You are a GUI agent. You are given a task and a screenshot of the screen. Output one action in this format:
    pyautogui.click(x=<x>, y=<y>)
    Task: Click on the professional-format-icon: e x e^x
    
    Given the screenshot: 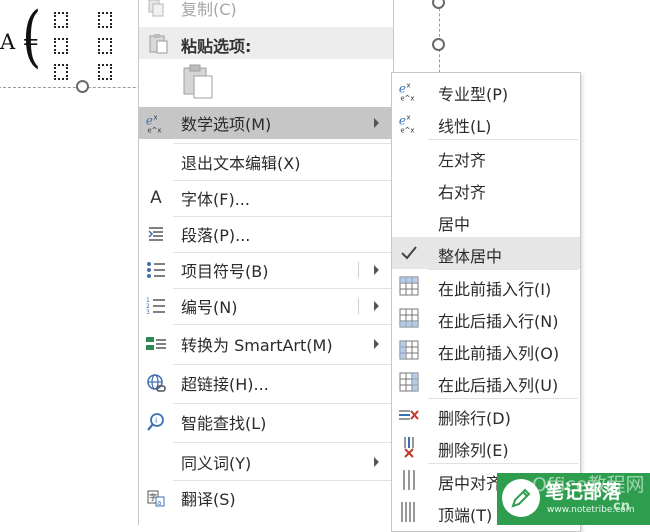 What is the action you would take?
    pyautogui.click(x=409, y=91)
    